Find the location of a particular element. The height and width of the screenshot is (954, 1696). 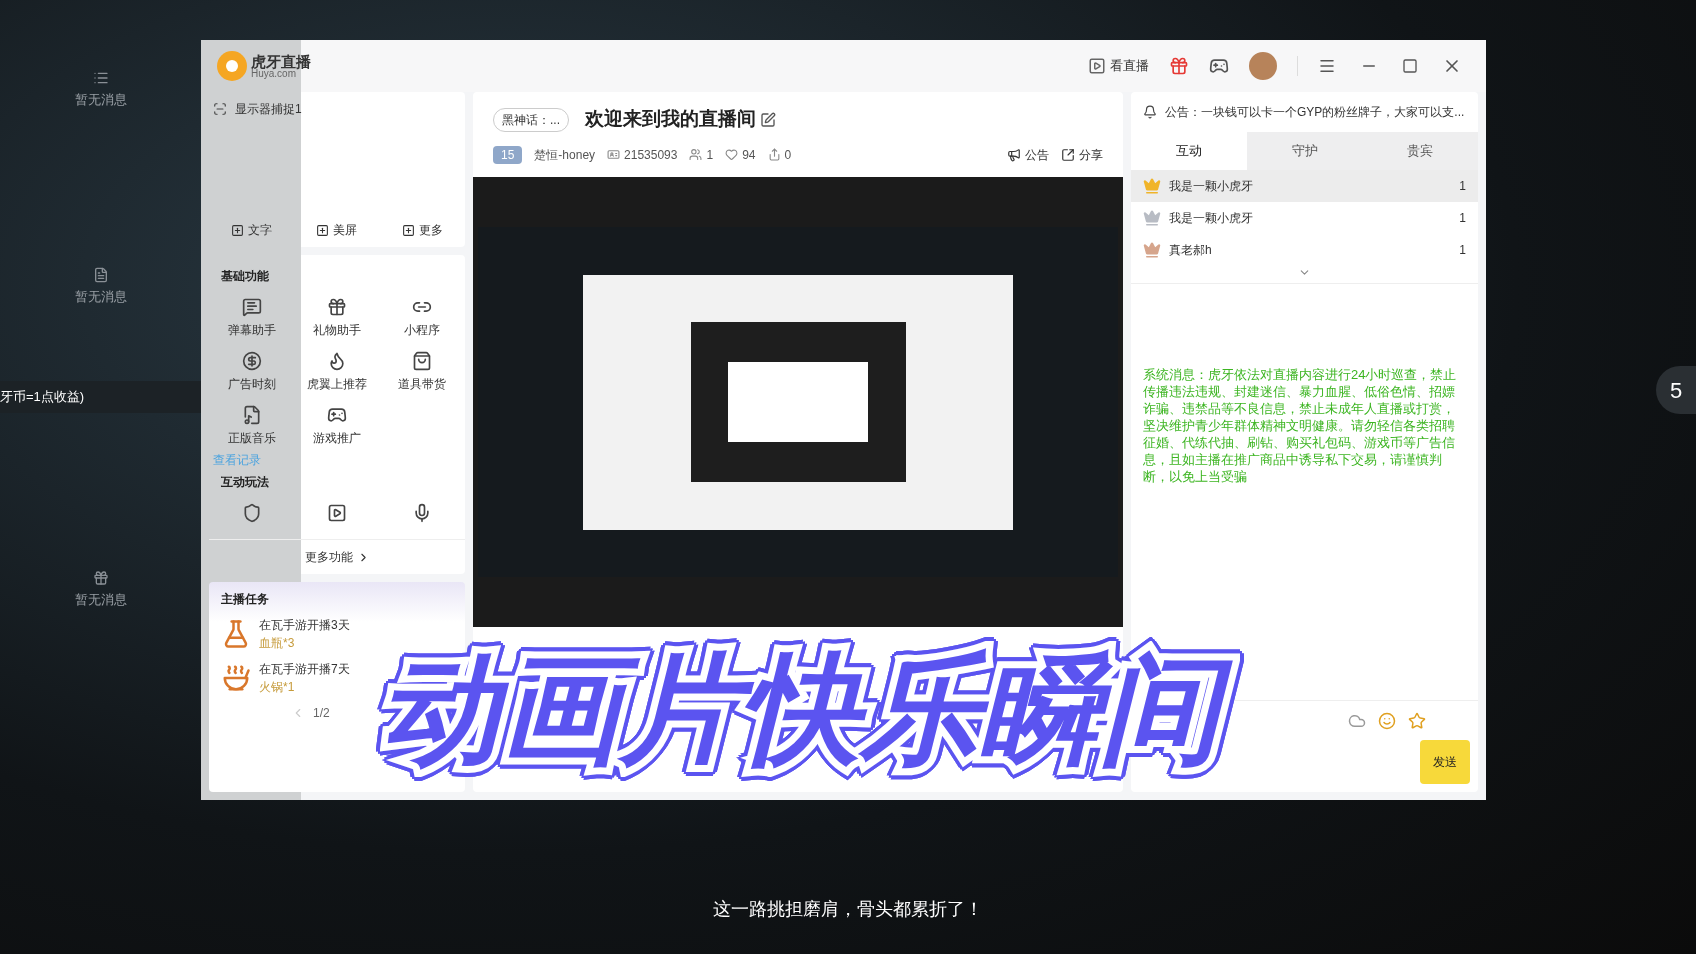

star-icon is located at coordinates (1417, 720).